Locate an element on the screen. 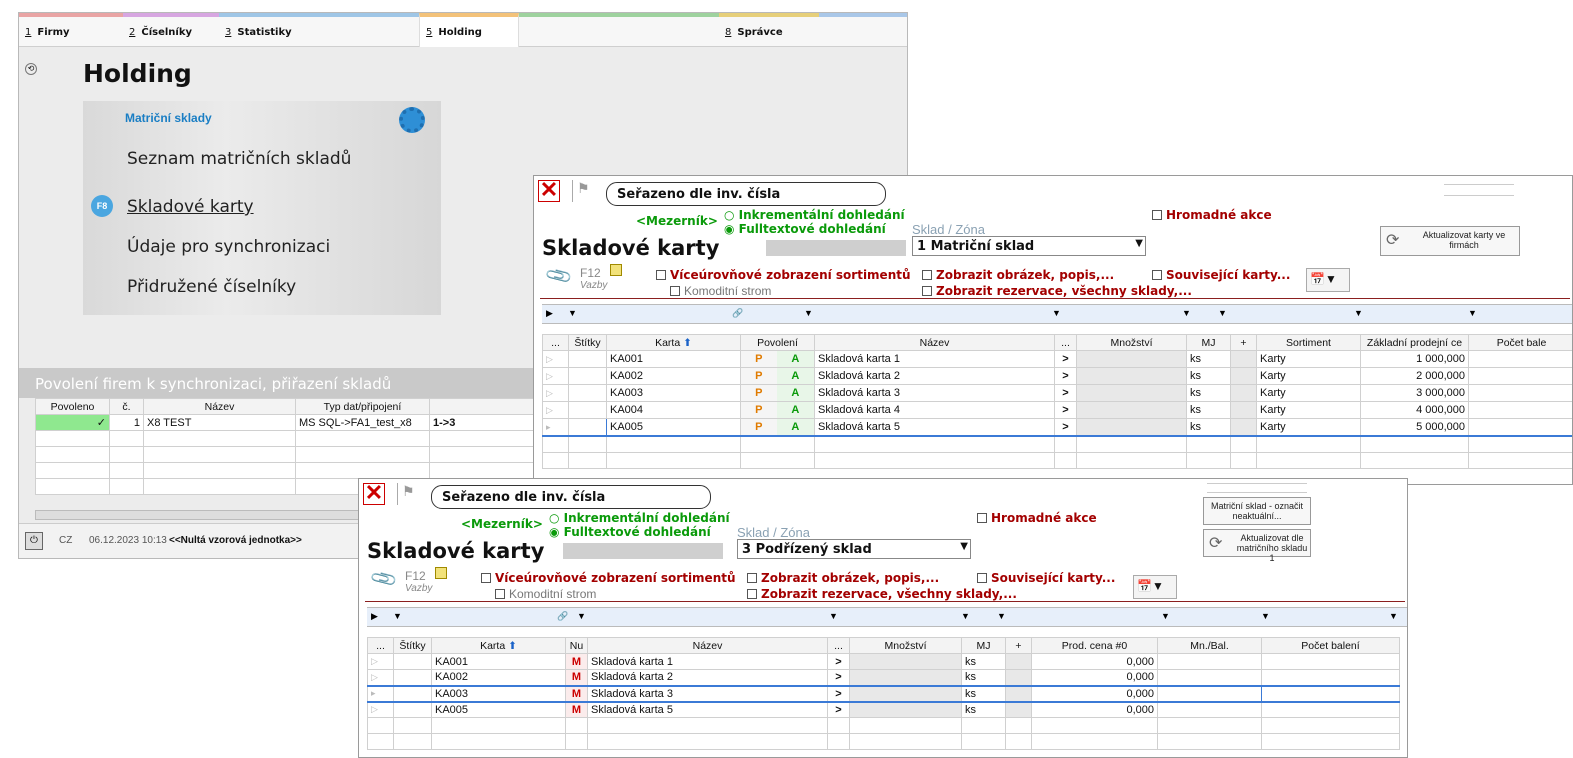 This screenshot has height=758, width=1573. tab-statistiky: 3 Statistiky is located at coordinates (319, 30).